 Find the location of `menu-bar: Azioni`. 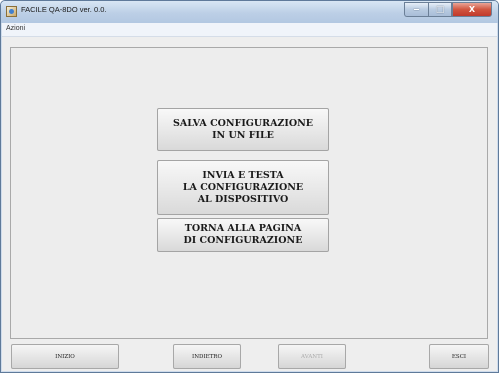

menu-bar: Azioni is located at coordinates (249, 30).